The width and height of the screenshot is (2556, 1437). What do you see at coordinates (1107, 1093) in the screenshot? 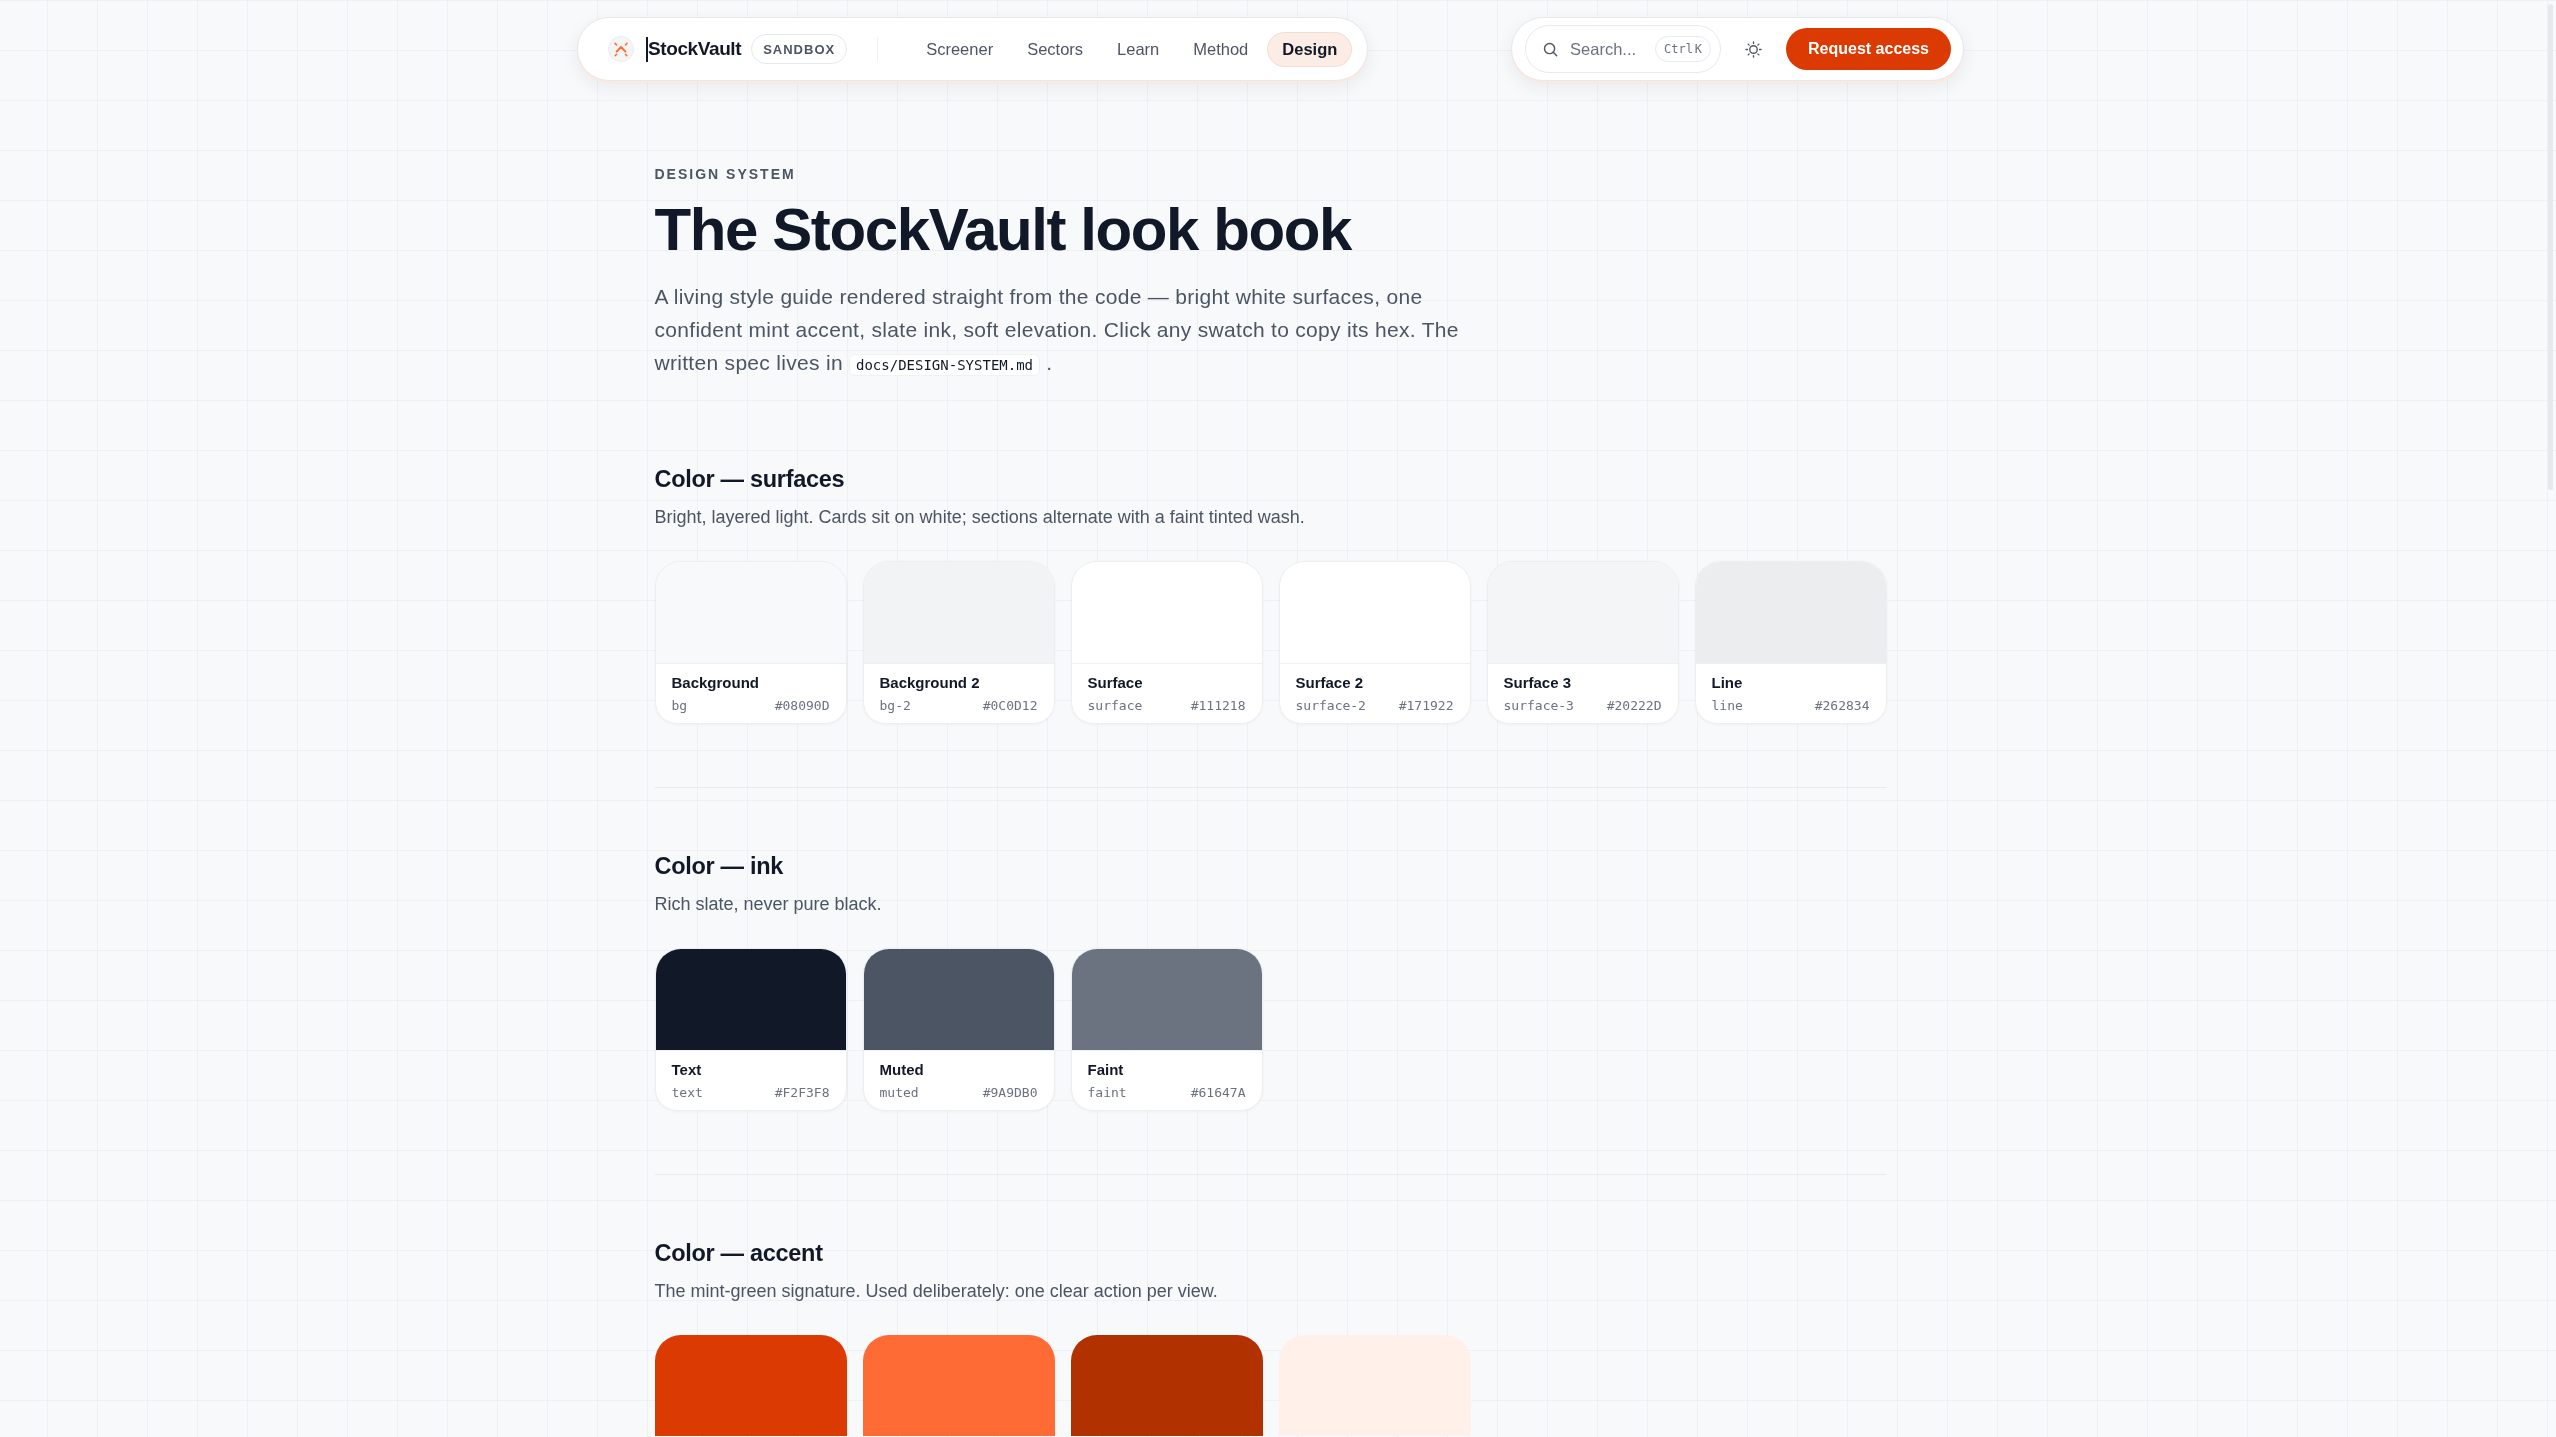
I see `token-name: faint` at bounding box center [1107, 1093].